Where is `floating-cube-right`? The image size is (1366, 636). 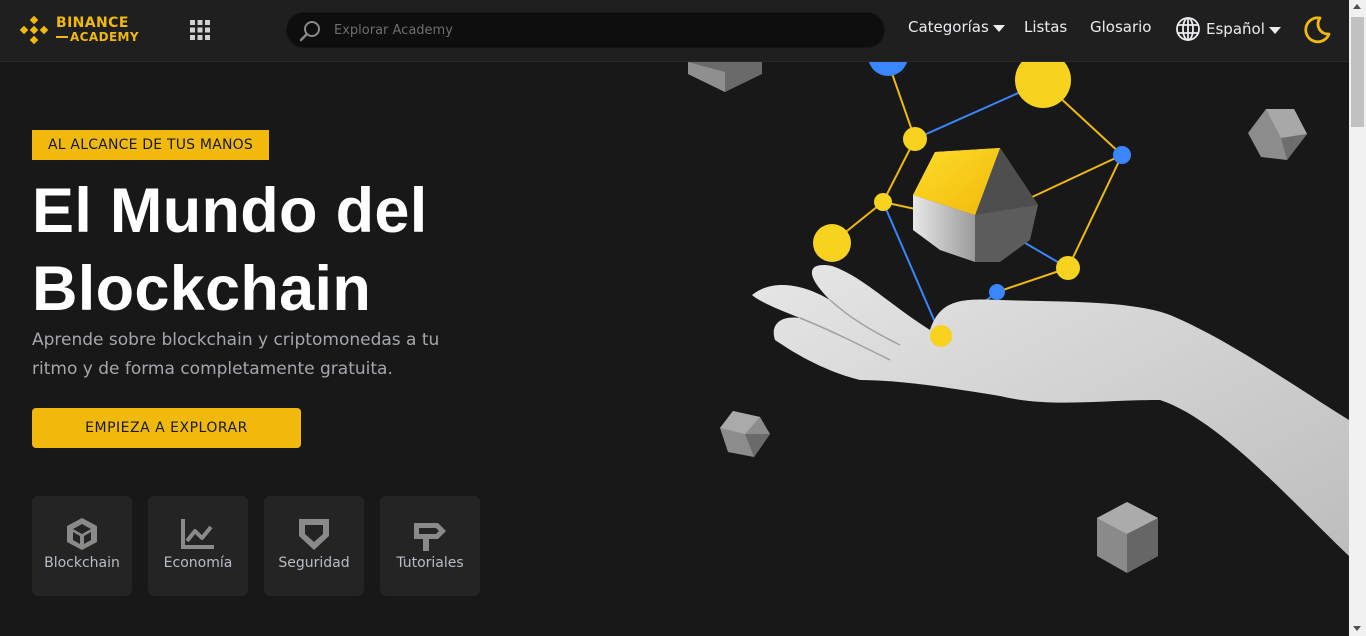 floating-cube-right is located at coordinates (1277, 134).